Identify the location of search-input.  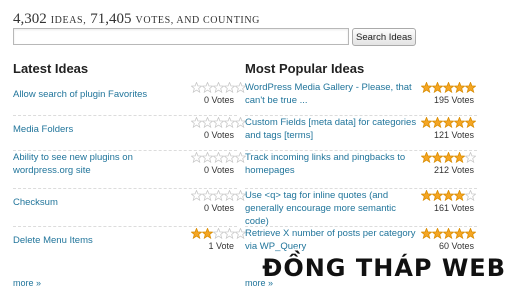
(181, 36).